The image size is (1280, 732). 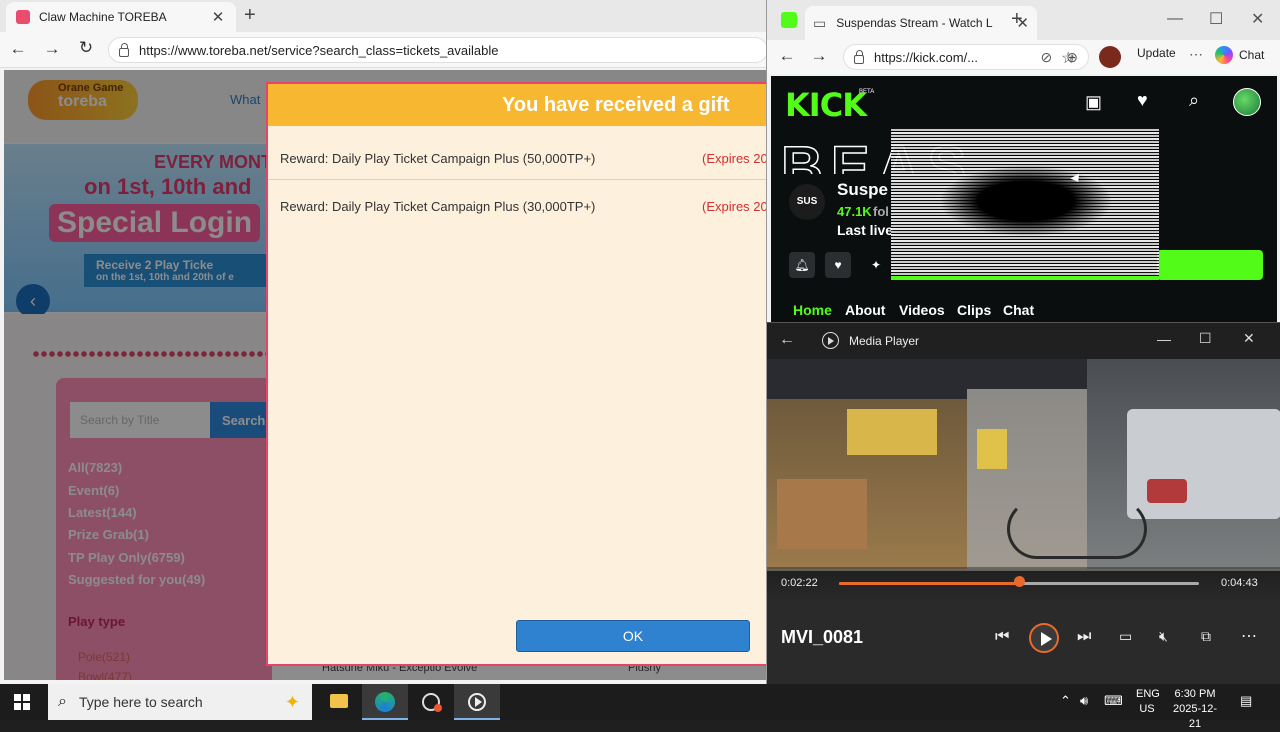 I want to click on kick-tab-chat: Chat, so click(x=1018, y=310).